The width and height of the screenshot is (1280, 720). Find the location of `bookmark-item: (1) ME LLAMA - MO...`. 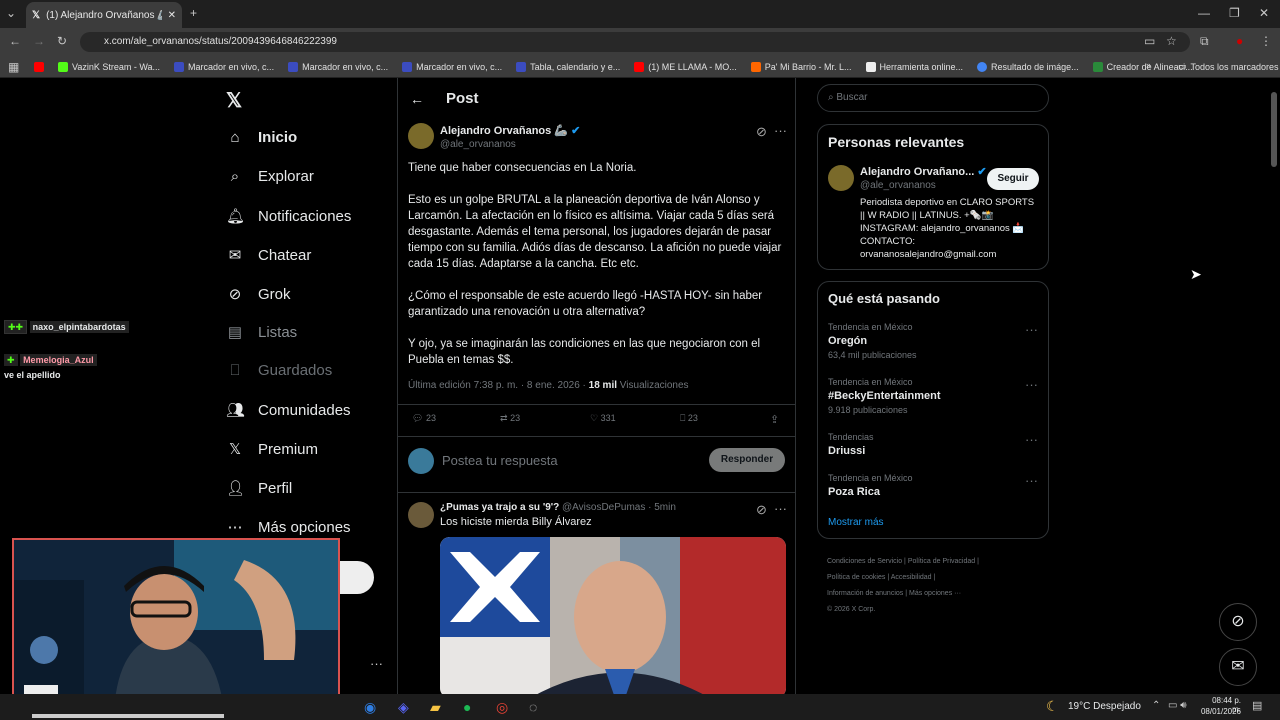

bookmark-item: (1) ME LLAMA - MO... is located at coordinates (685, 66).